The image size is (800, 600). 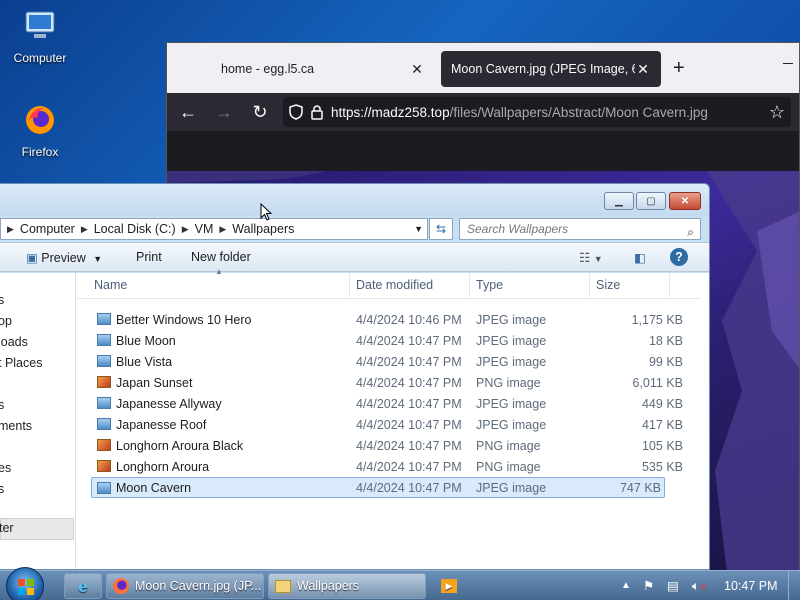 What do you see at coordinates (508, 383) in the screenshot?
I see `file-type: PNG image` at bounding box center [508, 383].